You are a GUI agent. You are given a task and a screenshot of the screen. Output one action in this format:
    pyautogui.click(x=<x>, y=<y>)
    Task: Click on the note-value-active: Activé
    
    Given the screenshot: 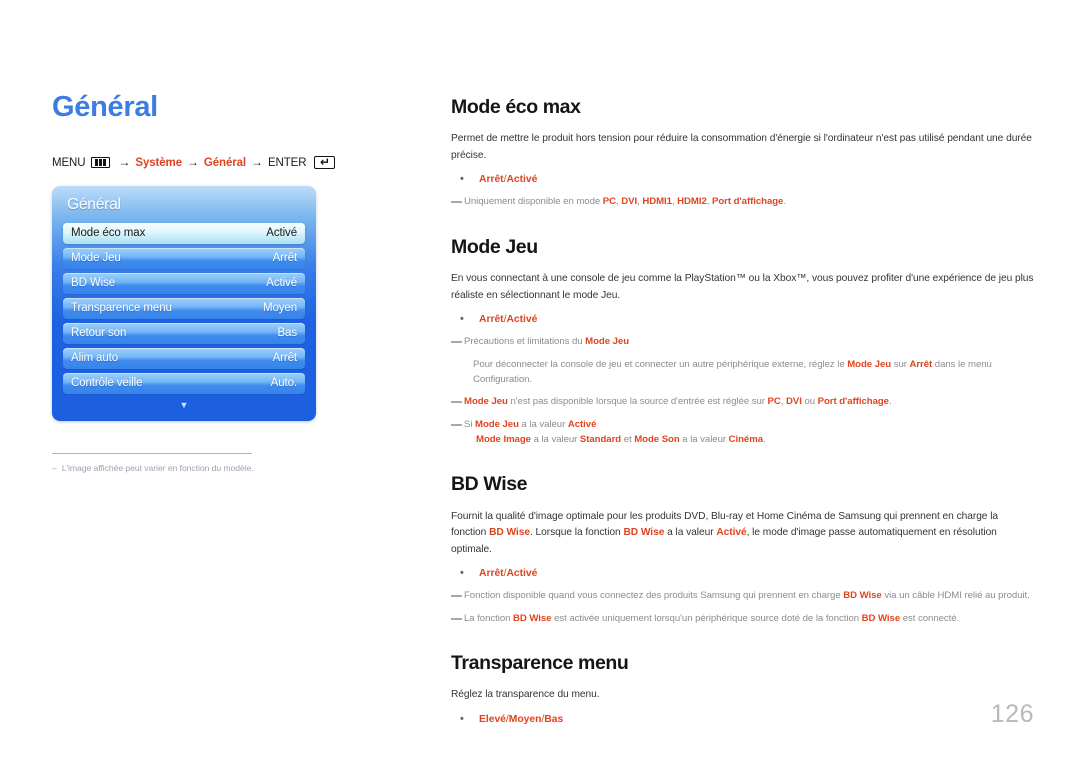 What is the action you would take?
    pyautogui.click(x=582, y=424)
    